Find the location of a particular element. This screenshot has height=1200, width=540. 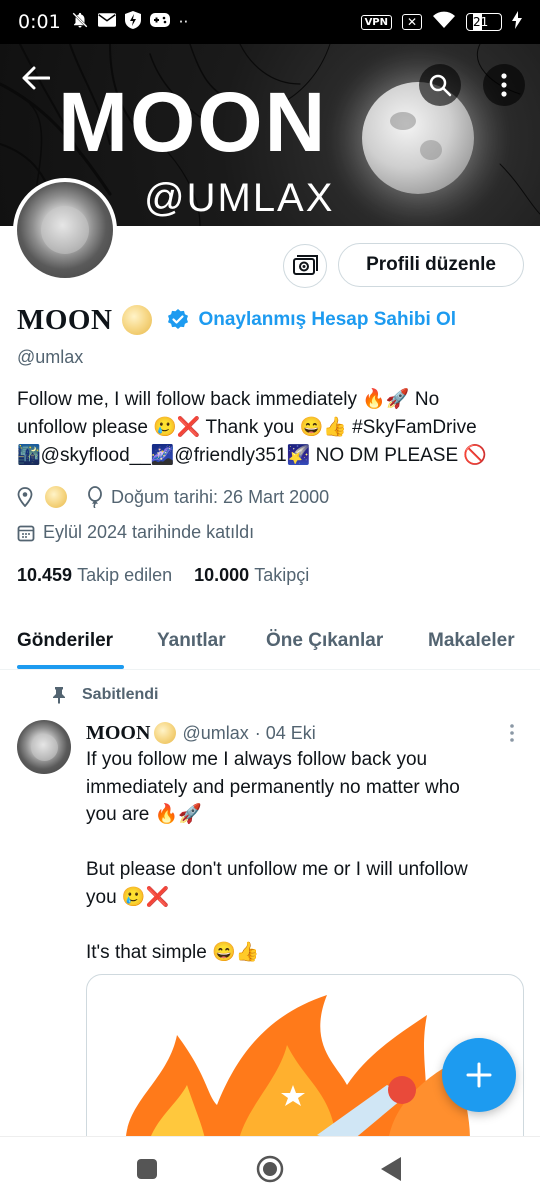

search-icon is located at coordinates (440, 85).